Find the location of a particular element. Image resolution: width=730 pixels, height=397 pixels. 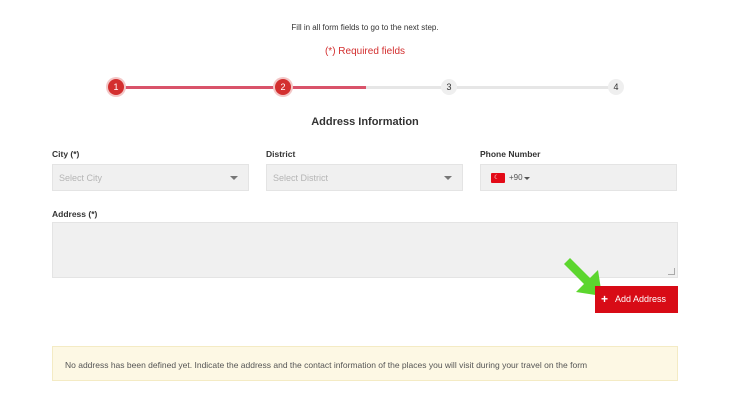

step-1: 1 is located at coordinates (116, 87).